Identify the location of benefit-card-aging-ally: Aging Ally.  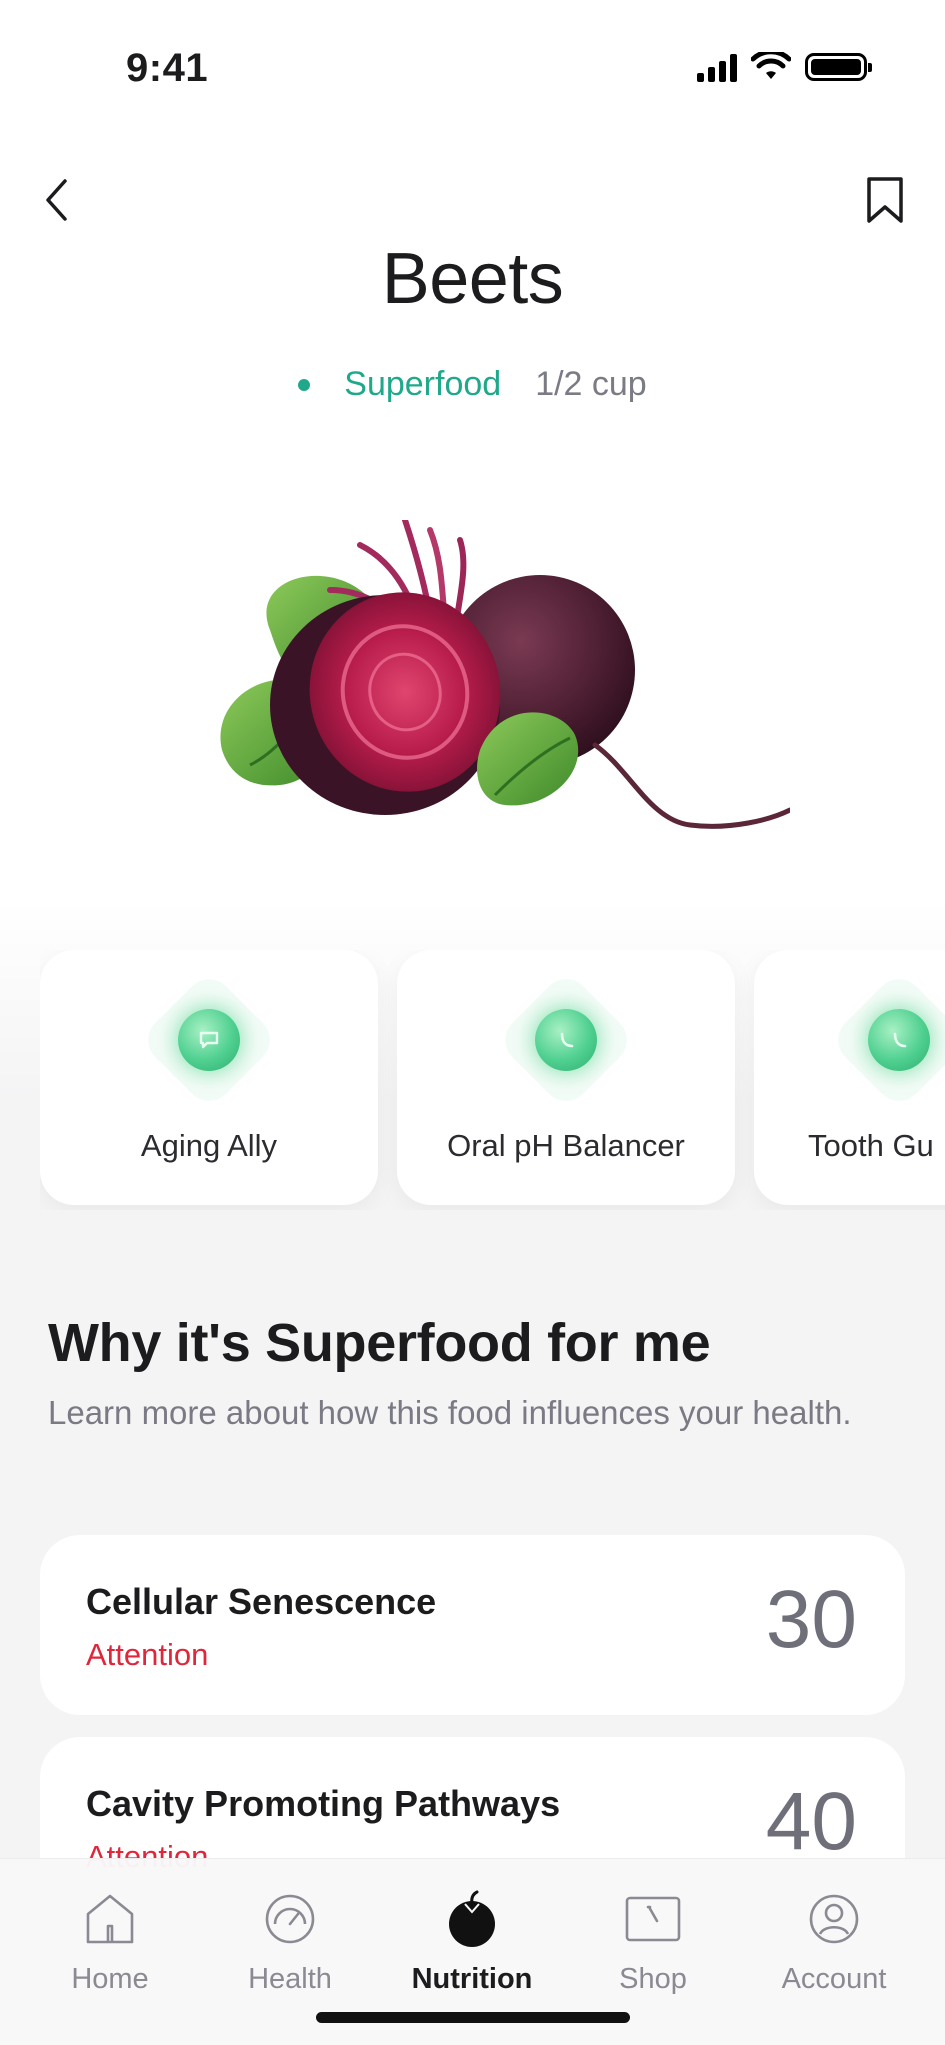
(209, 1077).